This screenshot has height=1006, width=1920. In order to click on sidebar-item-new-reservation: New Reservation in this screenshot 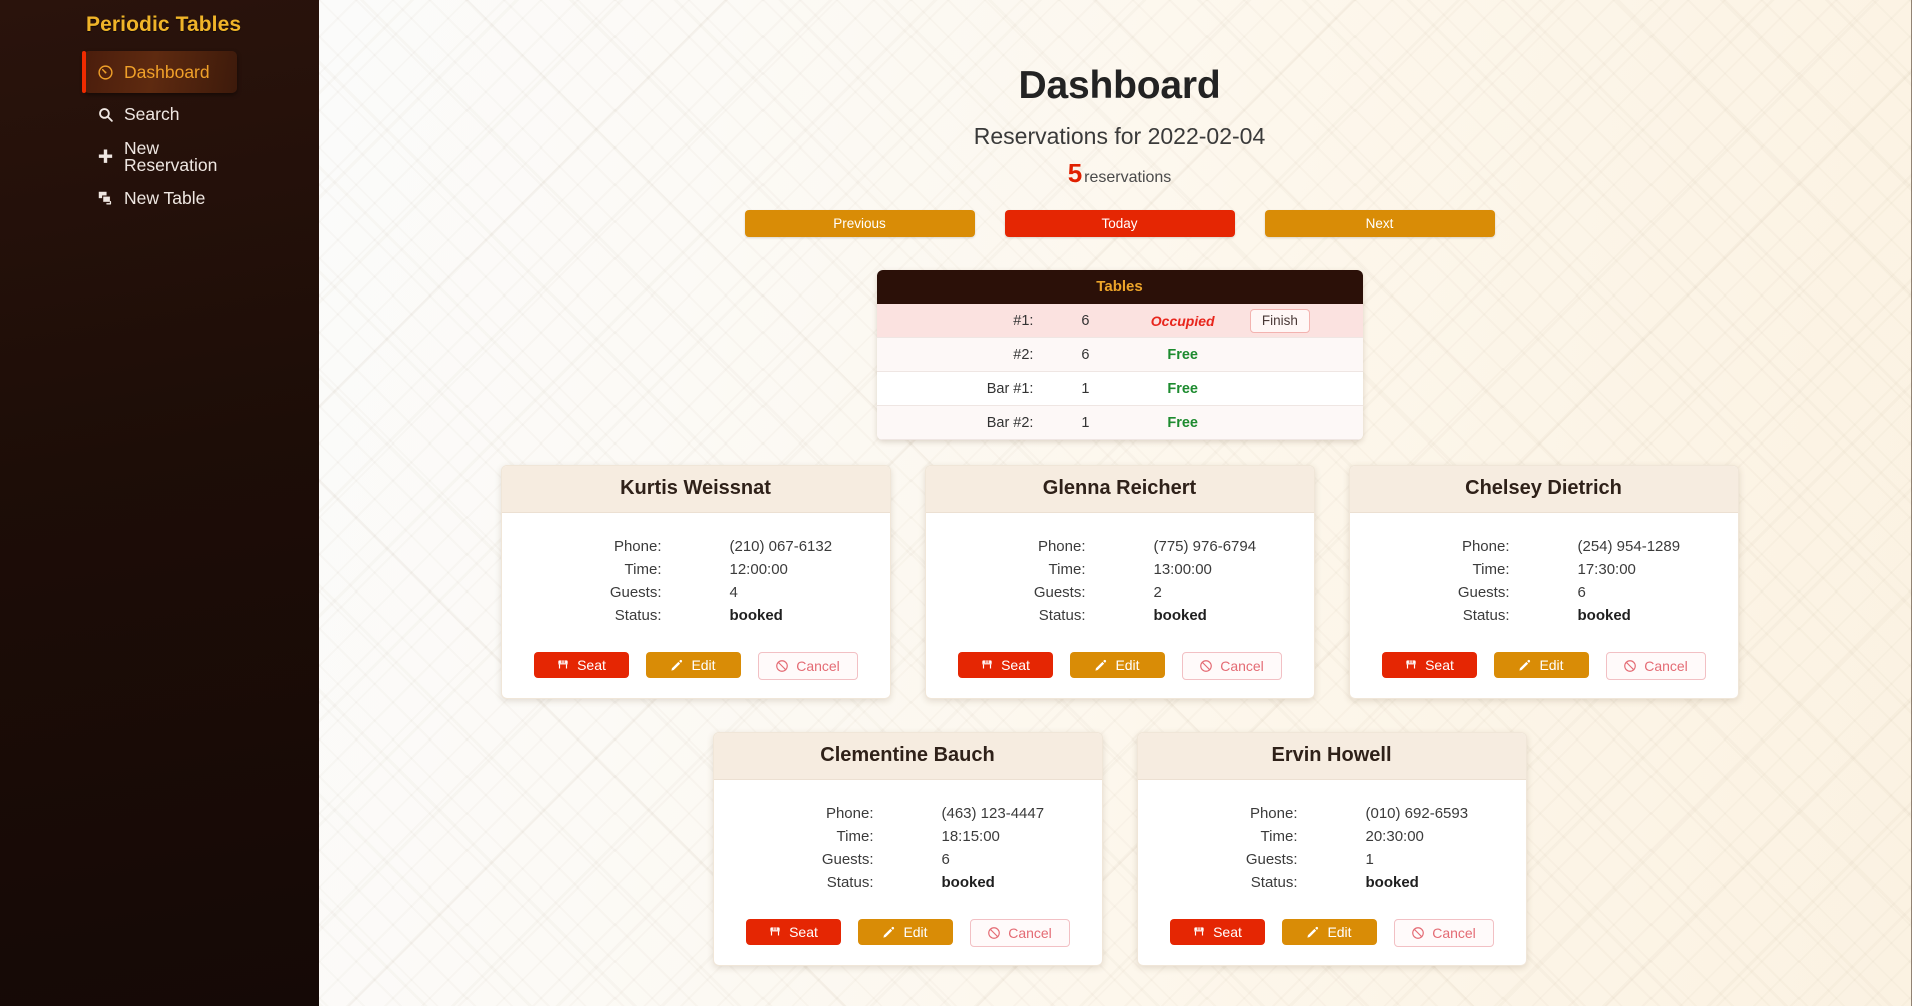, I will do `click(160, 156)`.